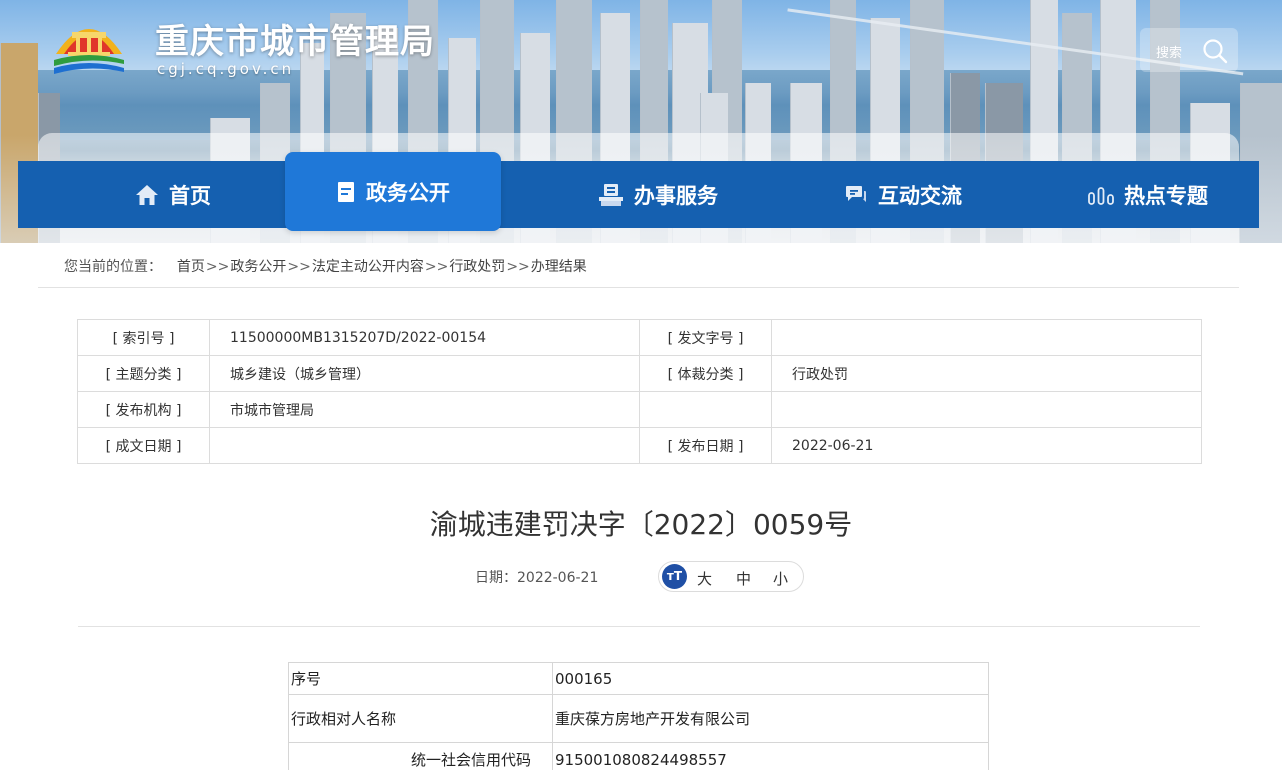 The height and width of the screenshot is (770, 1282). Describe the element at coordinates (731, 576) in the screenshot. I see `font-size-control: тT 大 中 小` at that location.